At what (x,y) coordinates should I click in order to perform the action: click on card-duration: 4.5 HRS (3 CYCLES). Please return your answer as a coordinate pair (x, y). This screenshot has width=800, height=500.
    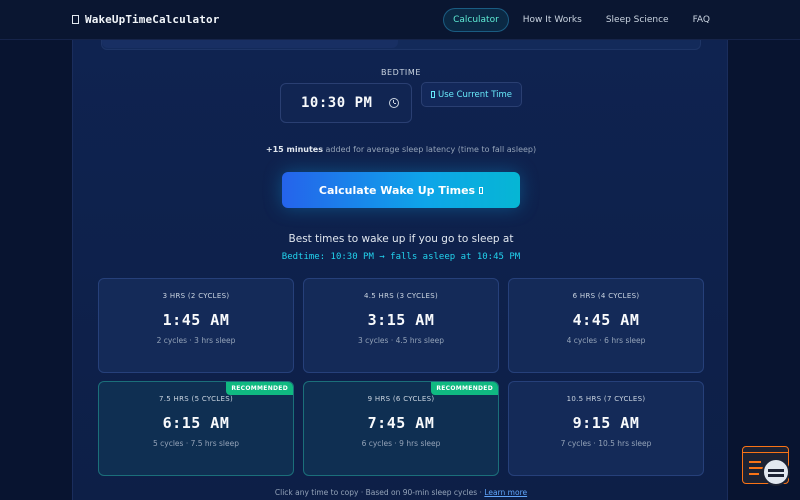
    Looking at the image, I should click on (400, 296).